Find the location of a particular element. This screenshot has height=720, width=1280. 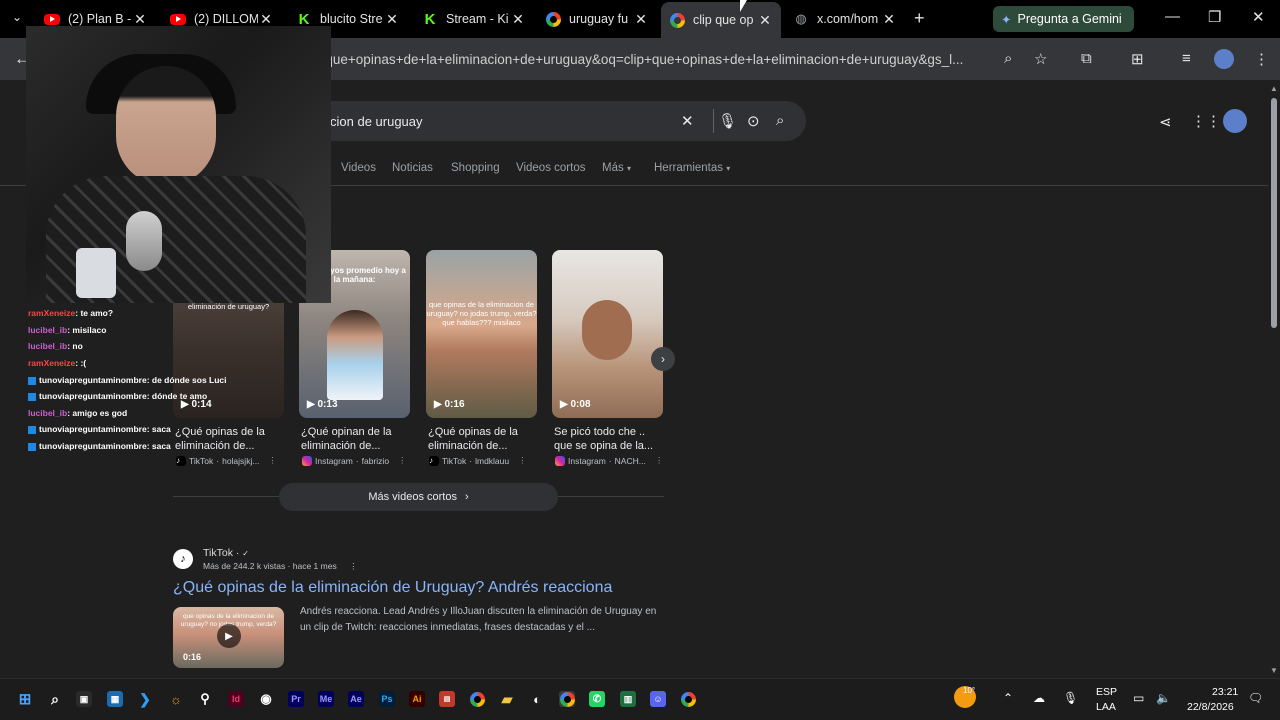

clear-search-icon: ✕ is located at coordinates (687, 121).